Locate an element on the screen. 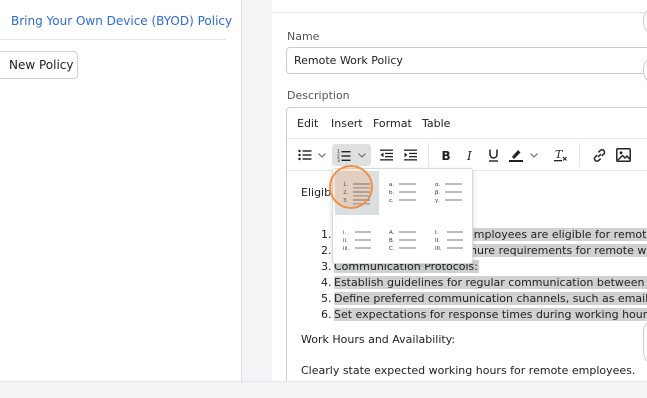 This screenshot has width=647, height=398. svg-text: T is located at coordinates (559, 154).